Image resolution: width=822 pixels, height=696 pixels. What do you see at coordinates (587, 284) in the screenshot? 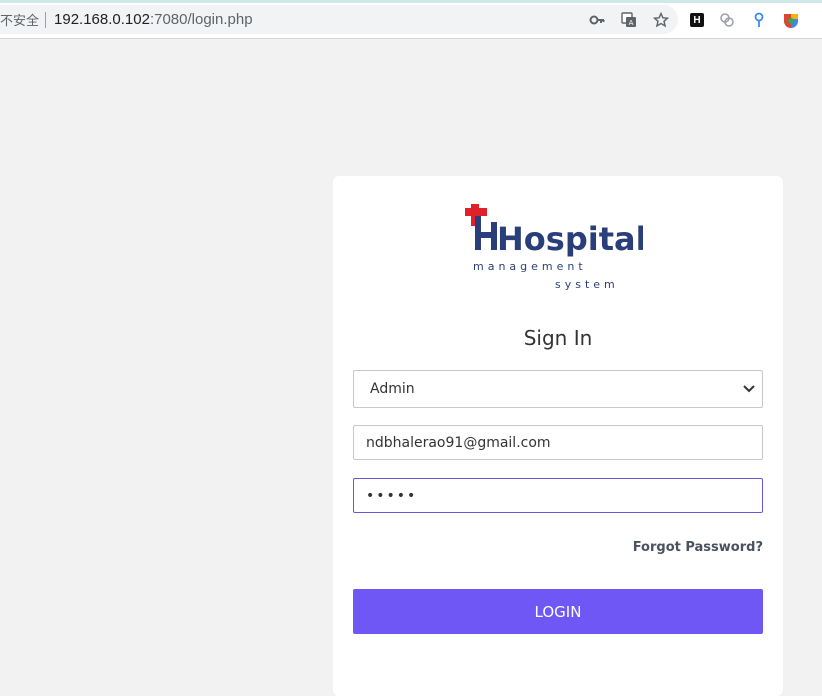
I see `logo-line2-text: system` at bounding box center [587, 284].